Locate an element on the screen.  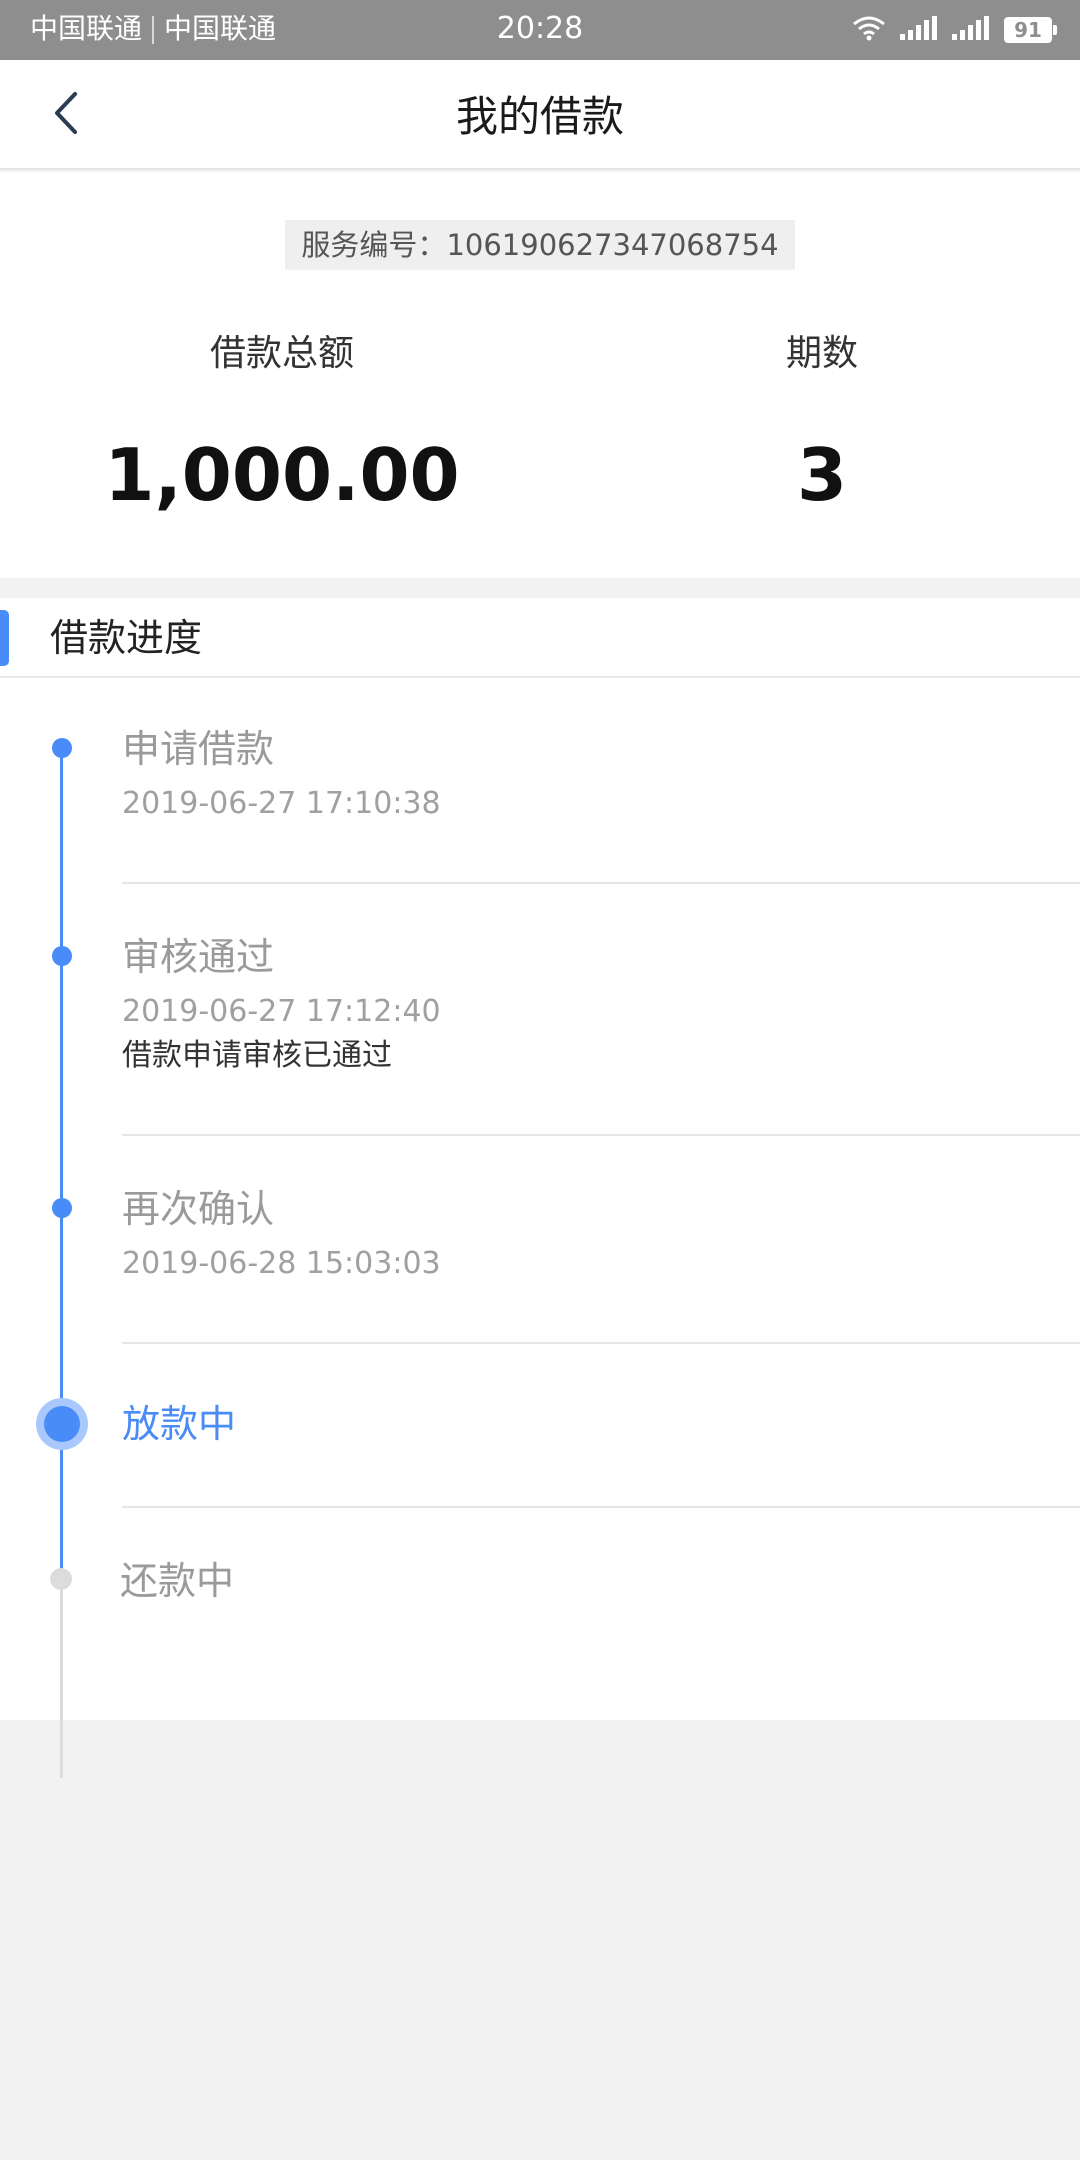
section-header: 借款进度 is located at coordinates (540, 638).